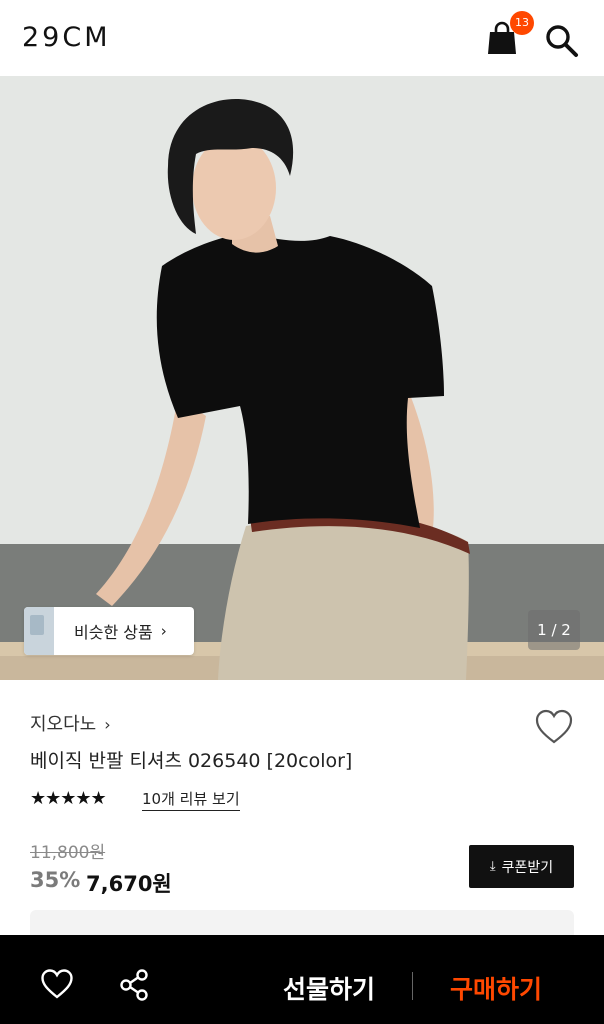 This screenshot has height=1024, width=604. I want to click on brand-link: 지오다노 ›, so click(70, 723).